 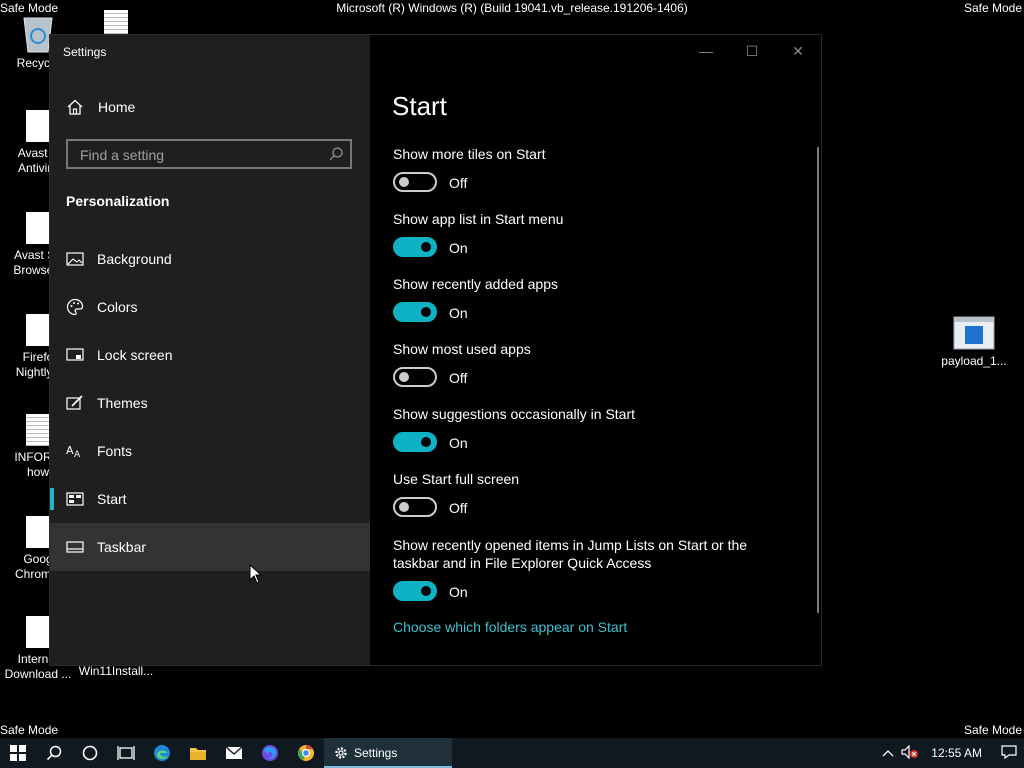 What do you see at coordinates (115, 451) in the screenshot?
I see `sidebar-item-label: Fonts` at bounding box center [115, 451].